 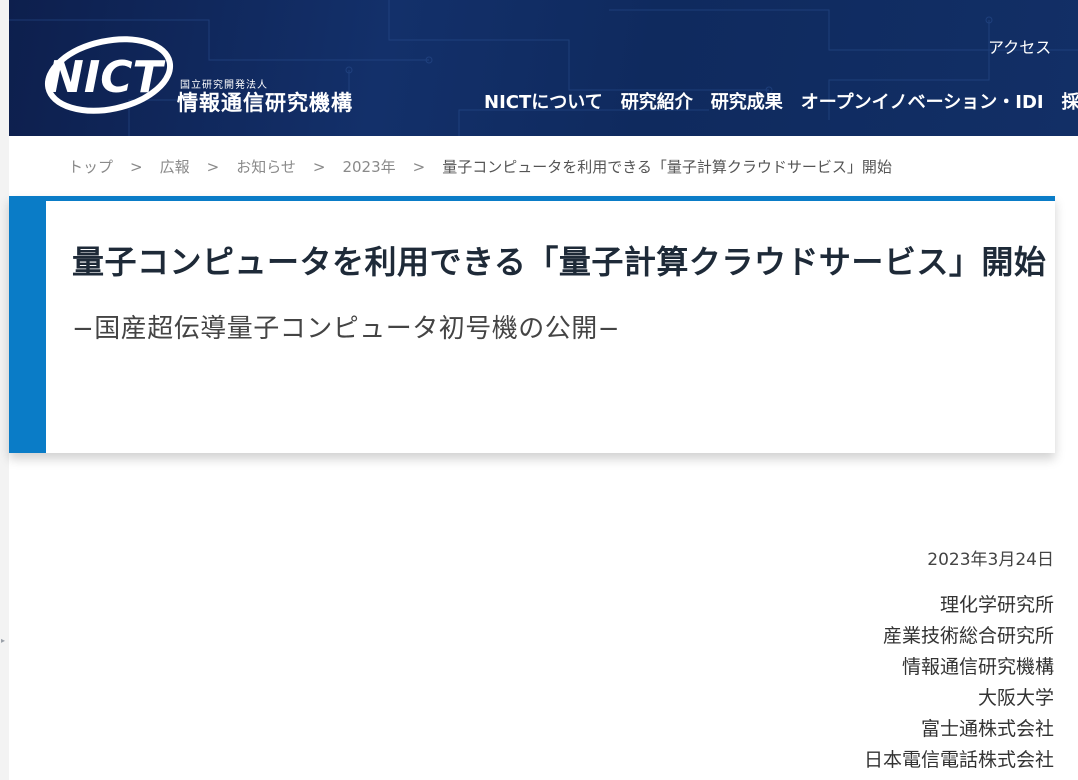 What do you see at coordinates (266, 167) in the screenshot?
I see `breadcrumb-news: お知らせ` at bounding box center [266, 167].